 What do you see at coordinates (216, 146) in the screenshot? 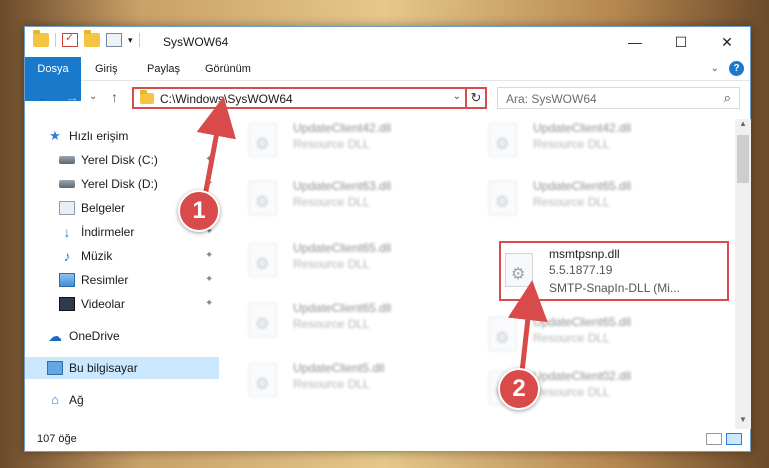
I see `arrow-to-address-bar` at bounding box center [216, 146].